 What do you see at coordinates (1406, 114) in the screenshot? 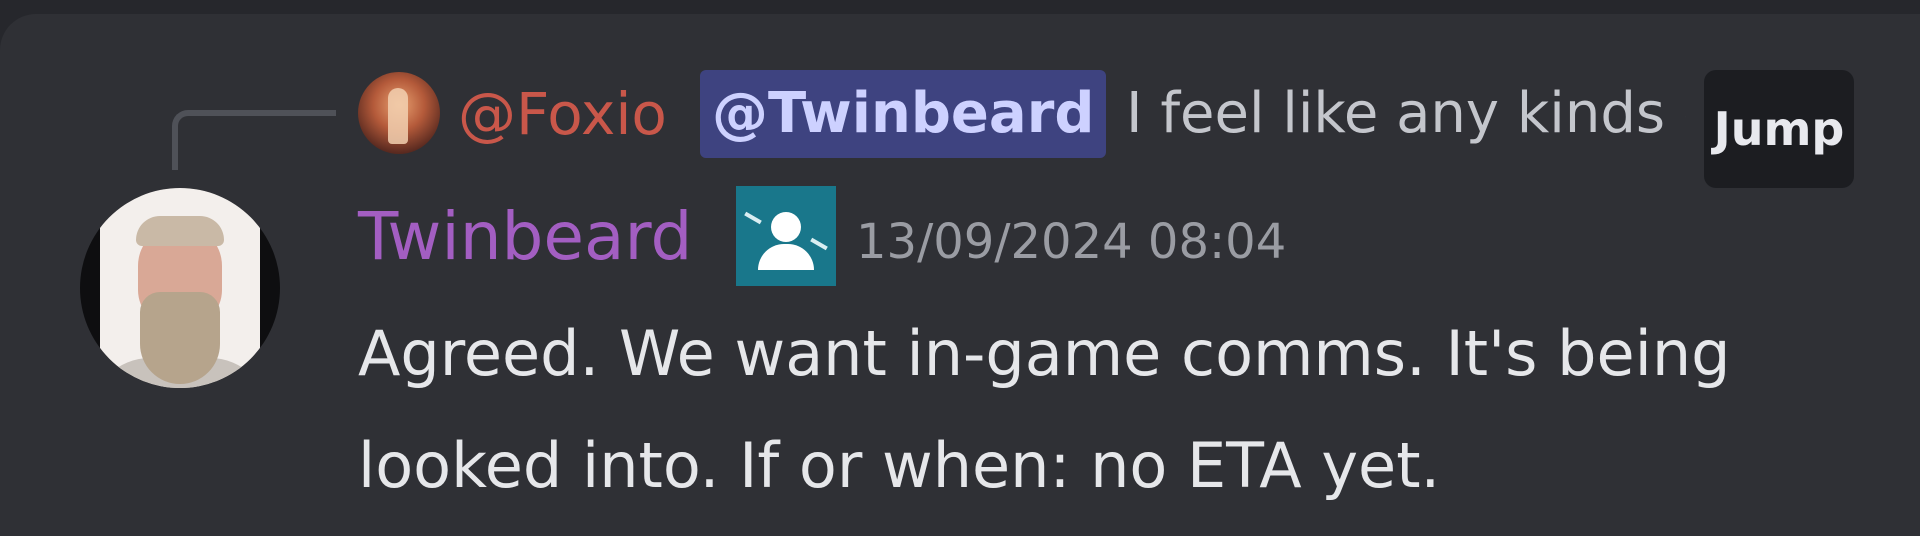
I see `reply-preview-text: I feel like any kinds o` at bounding box center [1406, 114].